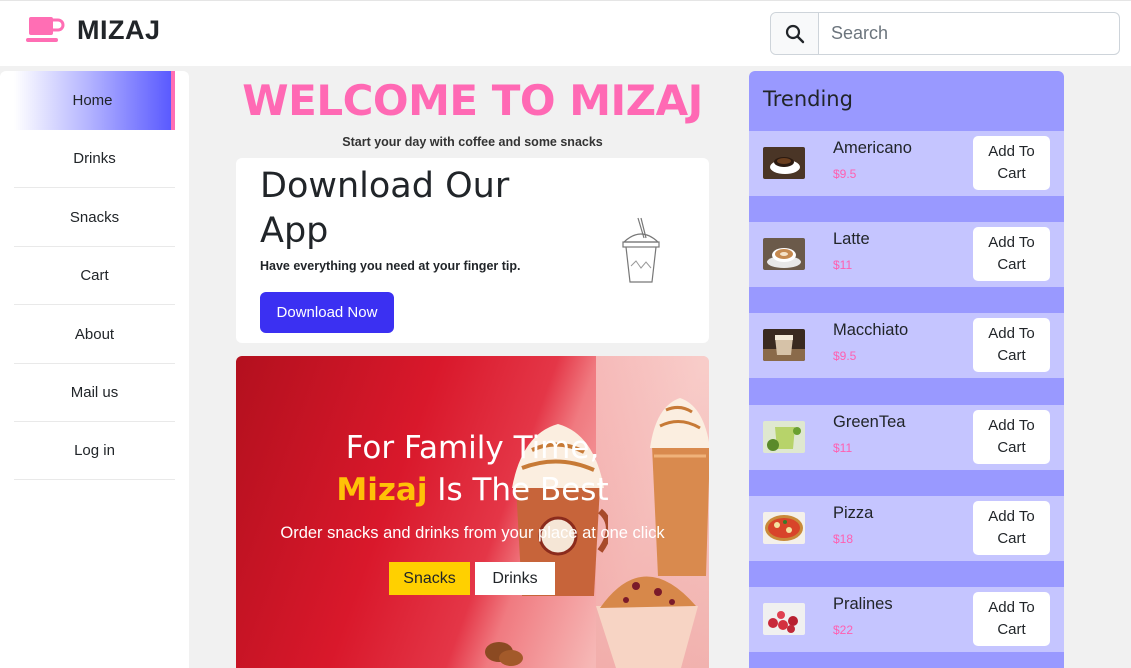 This screenshot has height=668, width=1131. I want to click on trending-item-latte: Latte $11 Add To Cart, so click(906, 254).